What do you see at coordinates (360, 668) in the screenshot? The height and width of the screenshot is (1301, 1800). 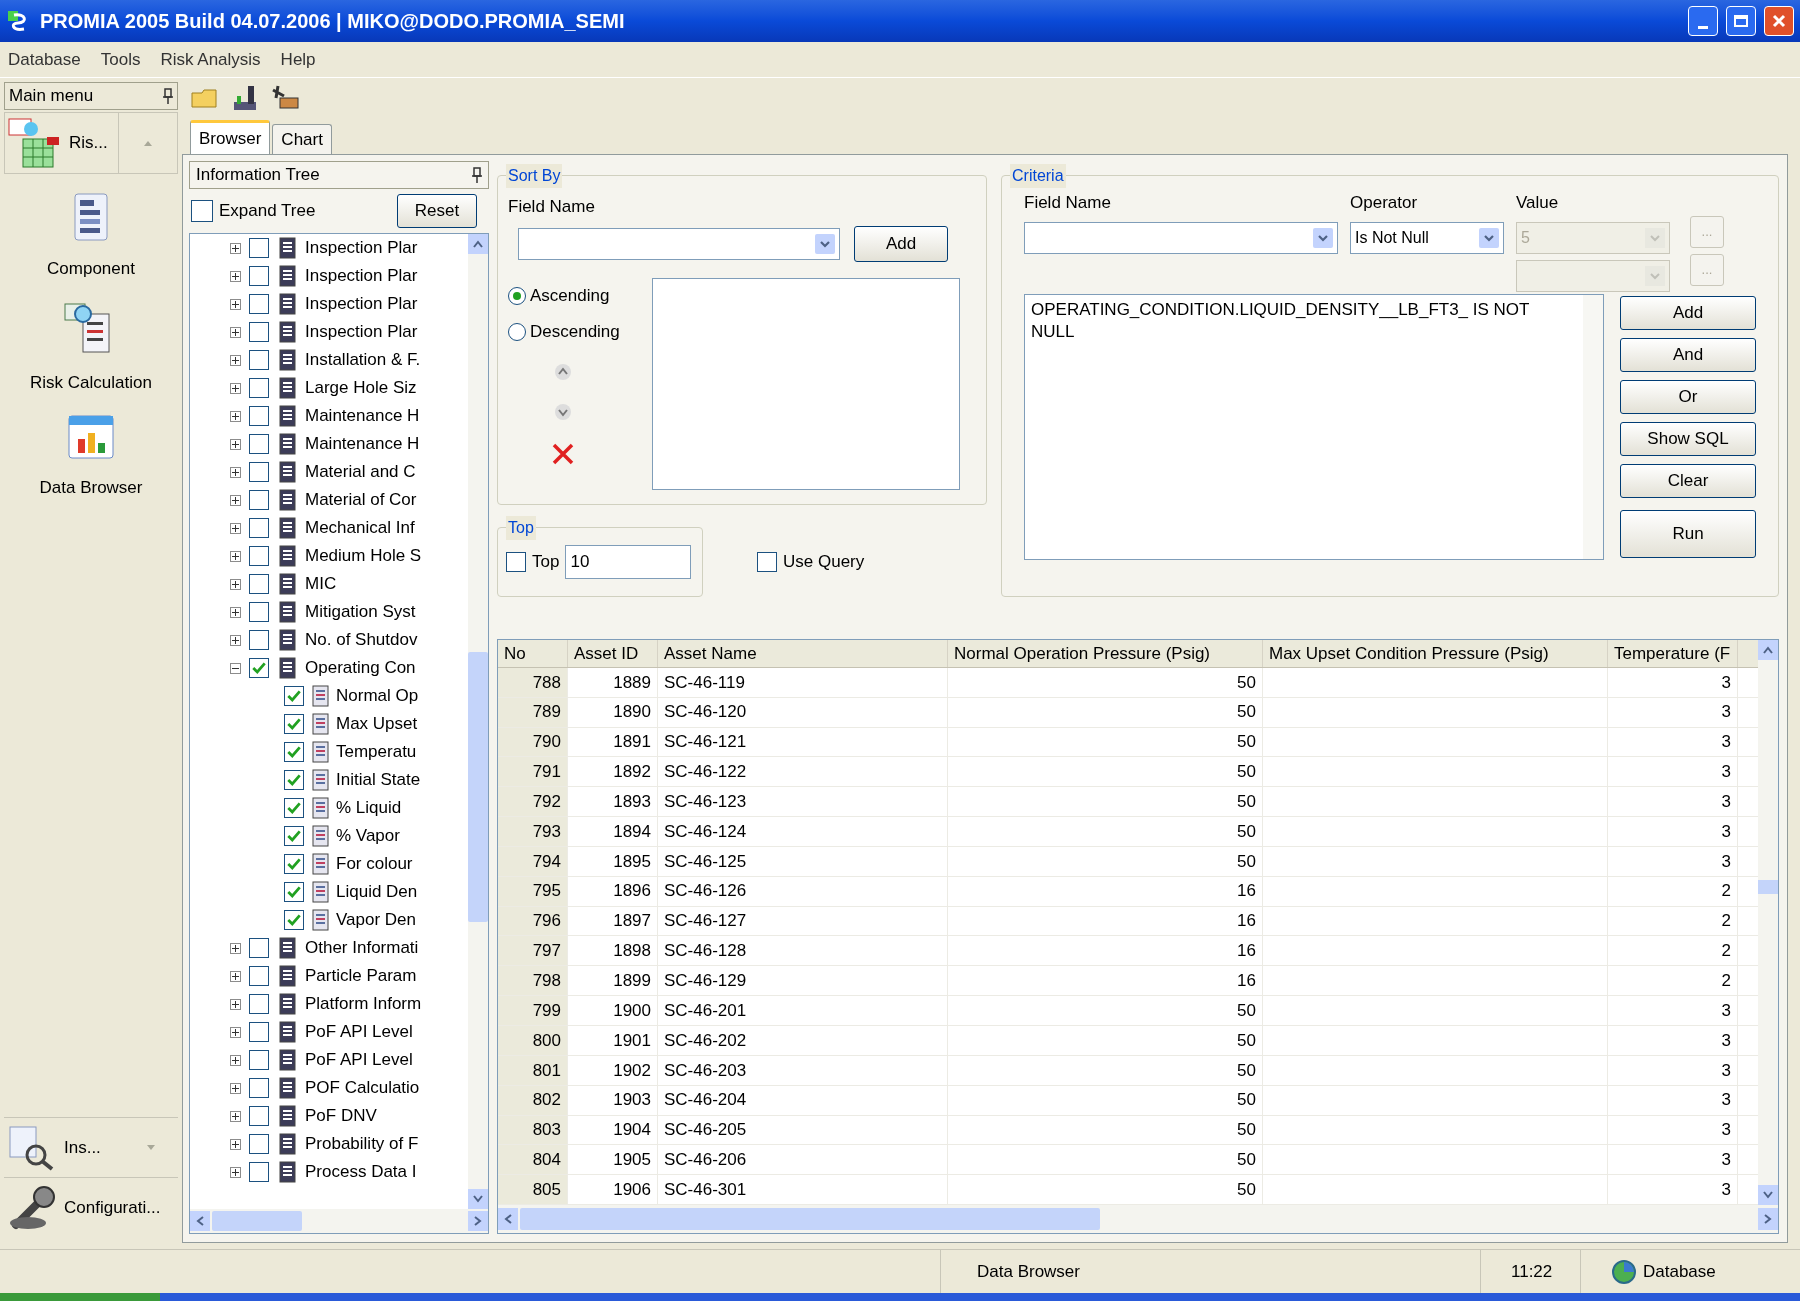 I see `tree-item: Operating Con` at bounding box center [360, 668].